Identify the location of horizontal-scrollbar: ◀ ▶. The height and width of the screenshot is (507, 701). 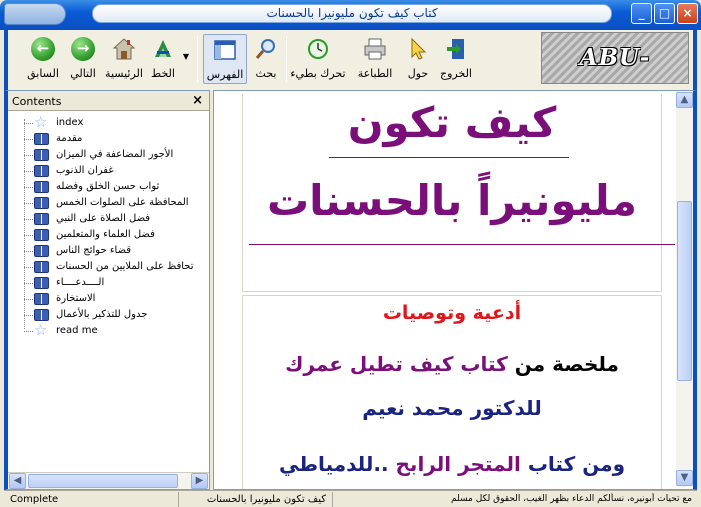
(108, 480).